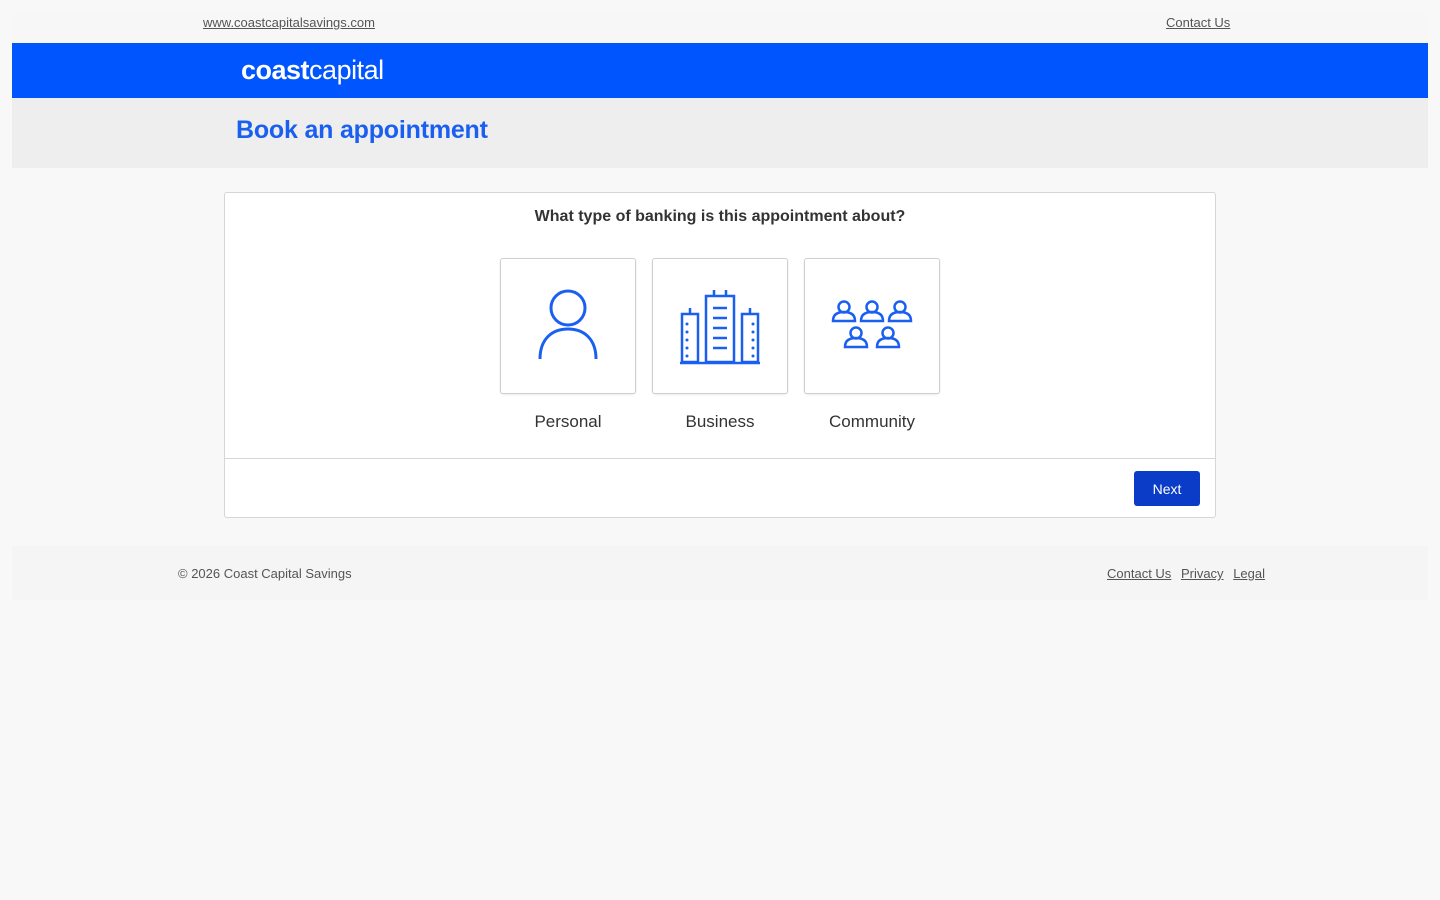 The image size is (1440, 900). I want to click on person-icon, so click(568, 324).